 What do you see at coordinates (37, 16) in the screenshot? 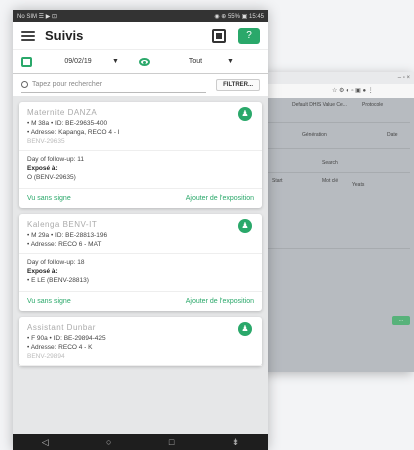
I see `status-left: No SIM ☰ ▶ ⊡` at bounding box center [37, 16].